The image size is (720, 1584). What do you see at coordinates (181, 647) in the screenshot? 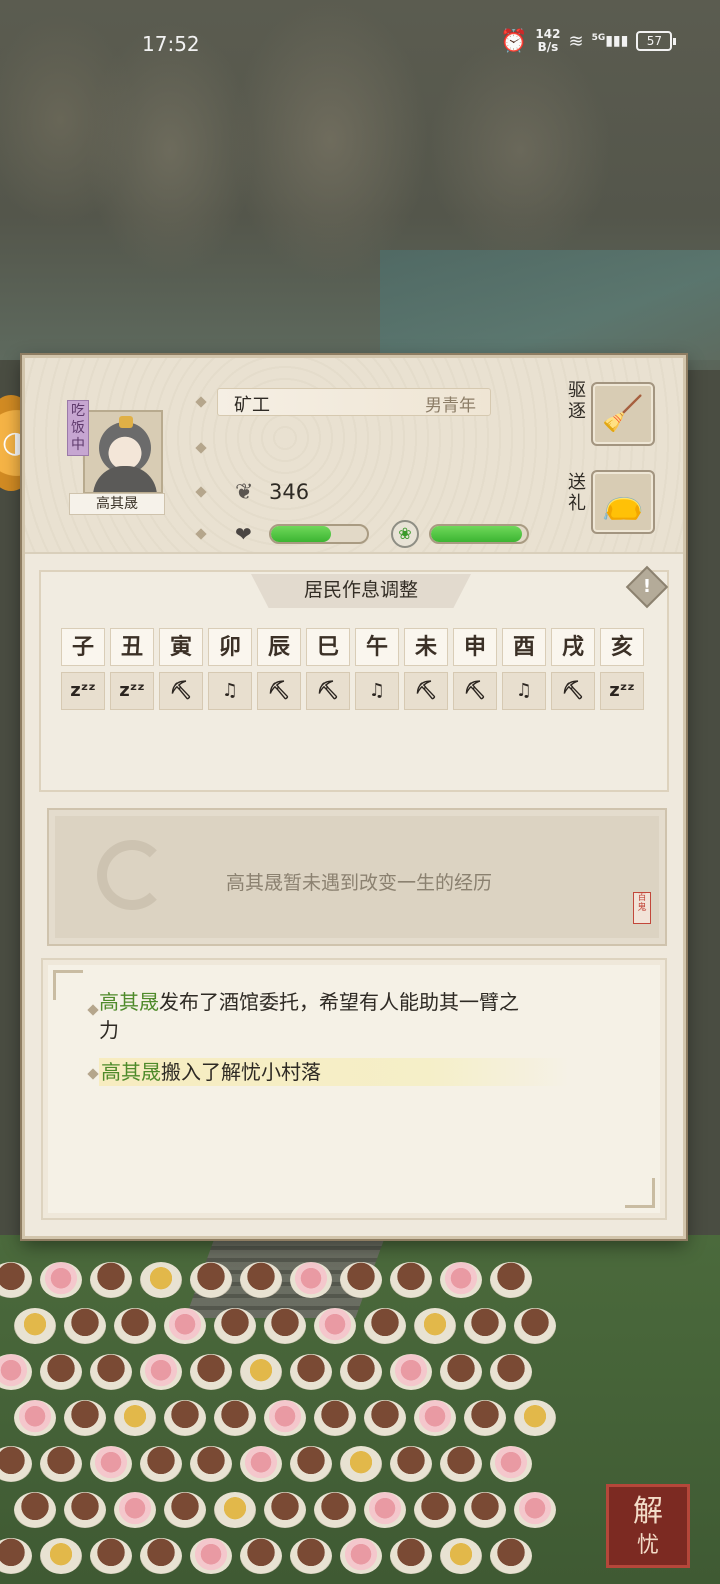
I see `hour-cell: 寅` at bounding box center [181, 647].